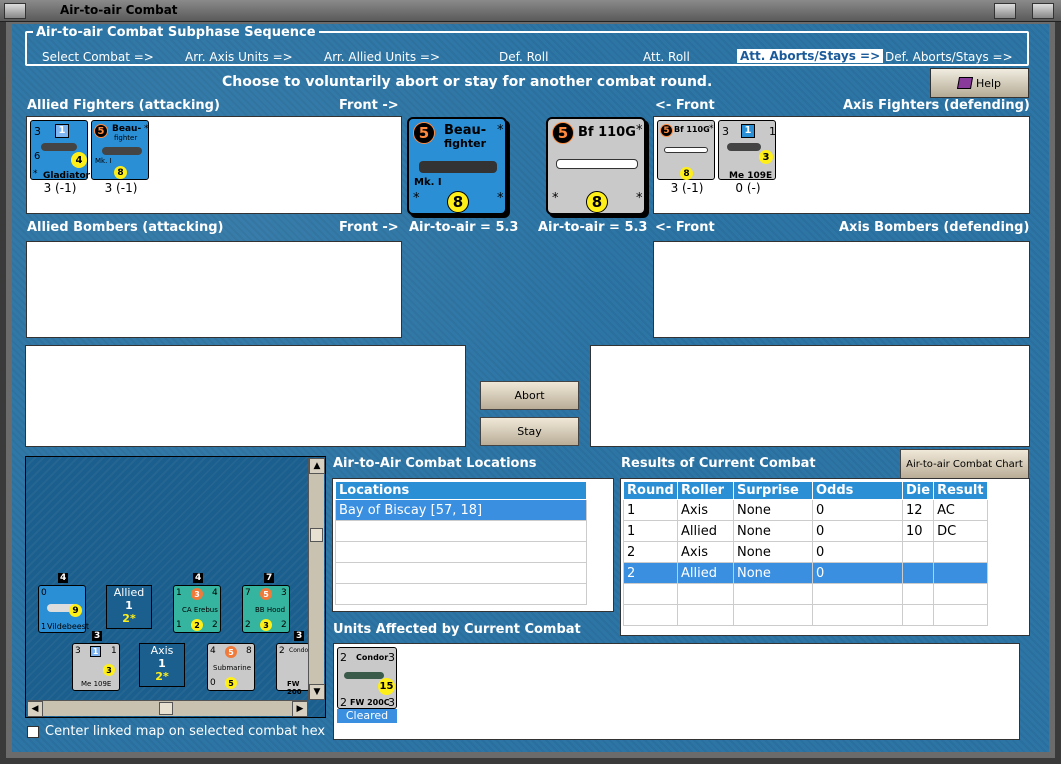 The image size is (1061, 764). Describe the element at coordinates (146, 129) in the screenshot. I see `unit-corner: *` at that location.